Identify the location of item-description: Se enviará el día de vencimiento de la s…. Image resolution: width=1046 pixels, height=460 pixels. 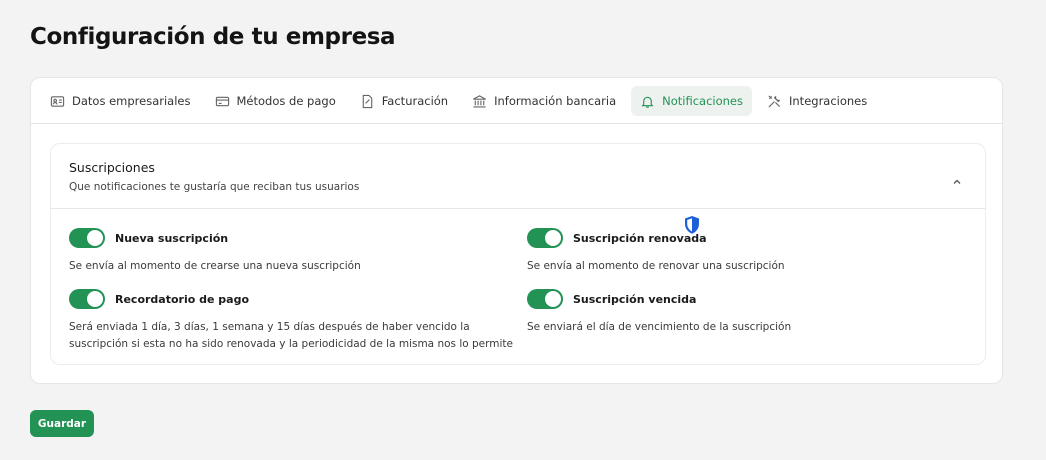
(659, 327).